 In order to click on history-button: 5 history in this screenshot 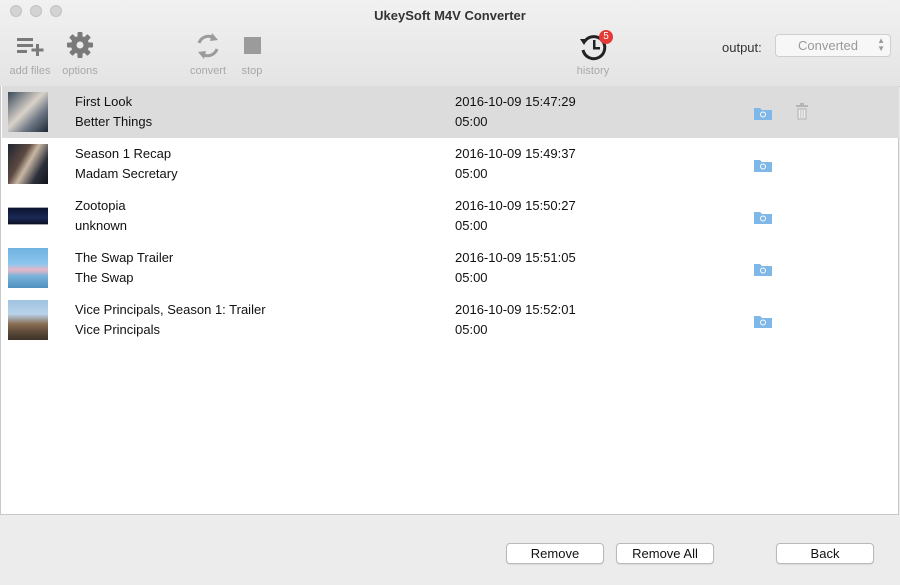, I will do `click(593, 53)`.